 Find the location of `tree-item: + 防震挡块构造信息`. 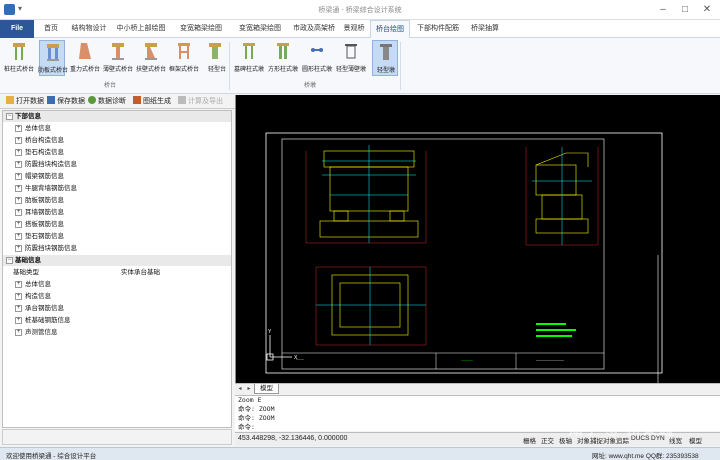

tree-item: + 防震挡块构造信息 is located at coordinates (117, 164).